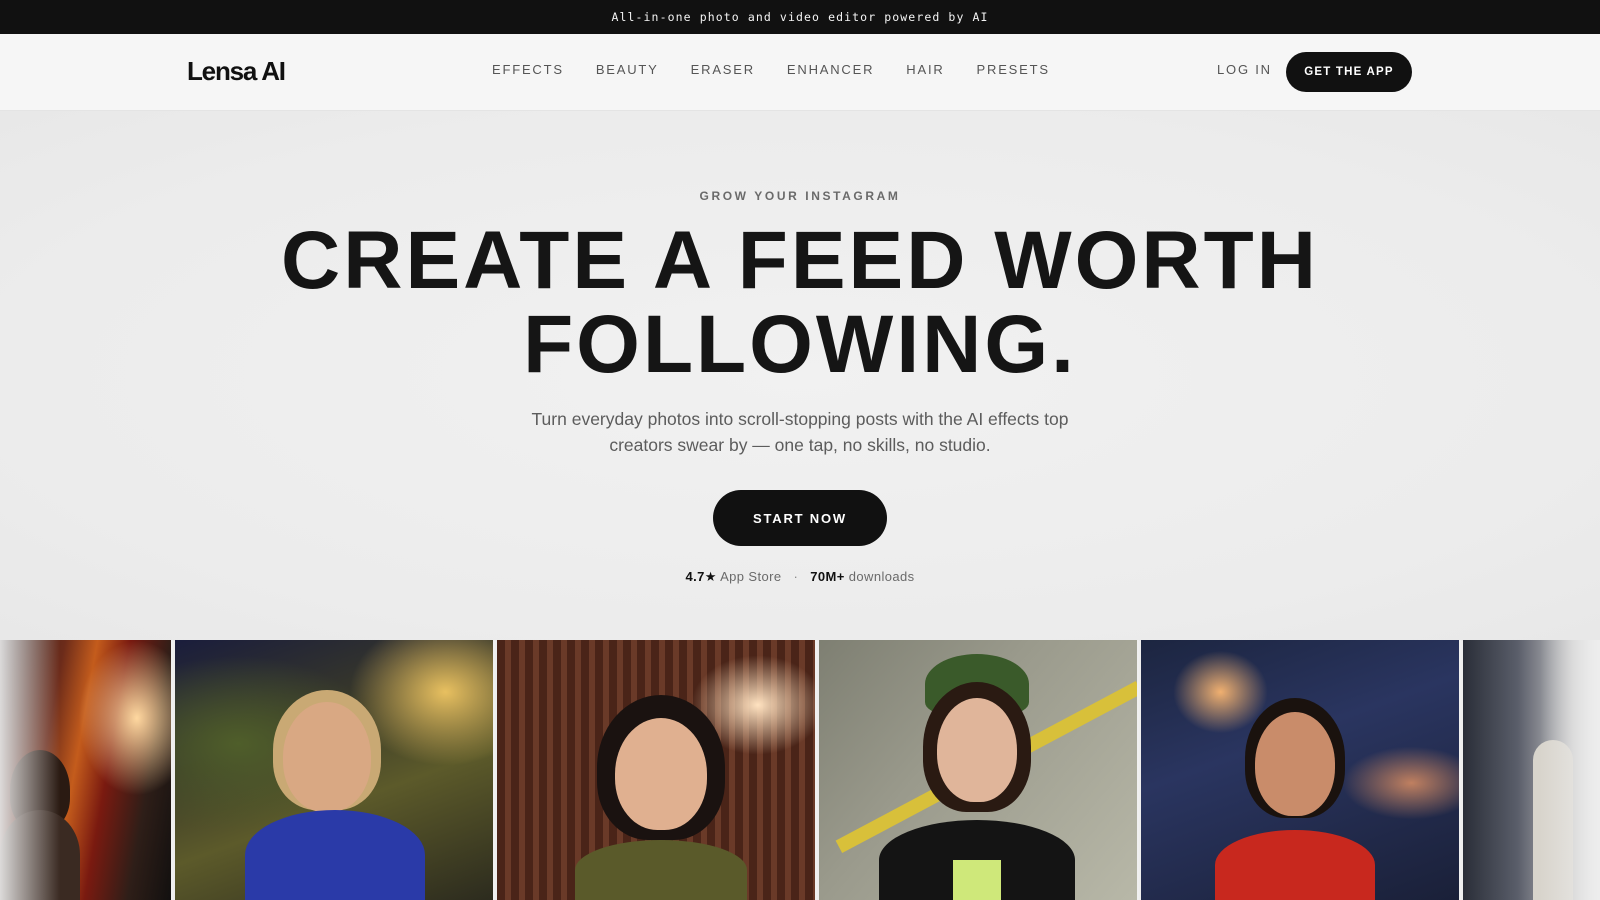 Image resolution: width=1600 pixels, height=900 pixels. What do you see at coordinates (723, 69) in the screenshot?
I see `nav-link-eraser: ERASER` at bounding box center [723, 69].